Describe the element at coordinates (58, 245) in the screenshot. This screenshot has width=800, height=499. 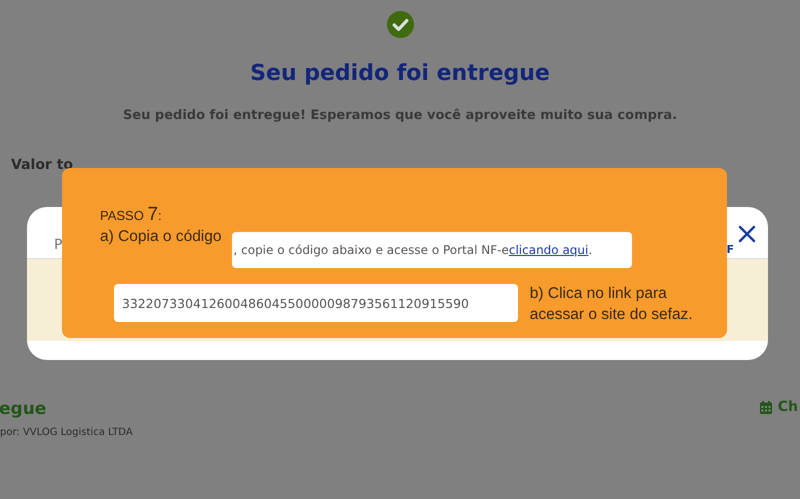
I see `modal-label: P` at that location.